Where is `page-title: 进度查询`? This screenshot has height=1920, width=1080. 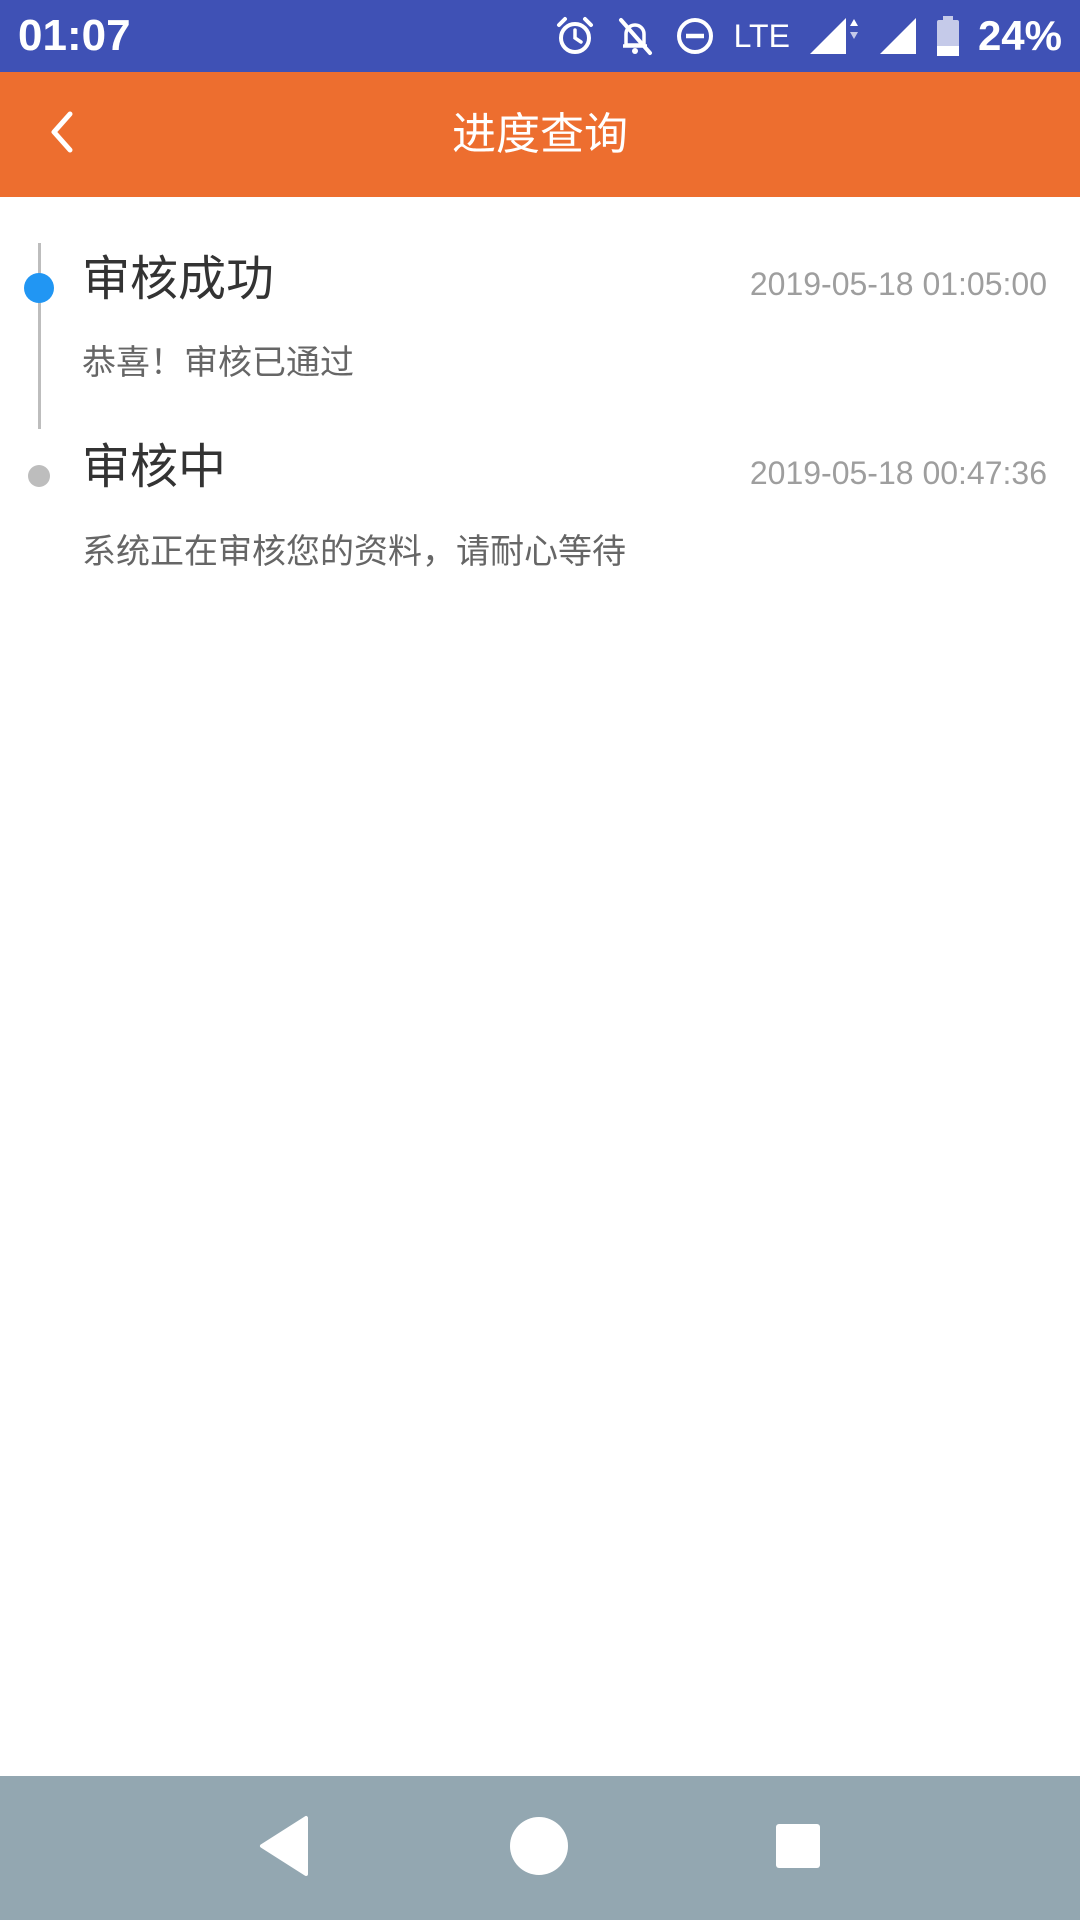 page-title: 进度查询 is located at coordinates (540, 134).